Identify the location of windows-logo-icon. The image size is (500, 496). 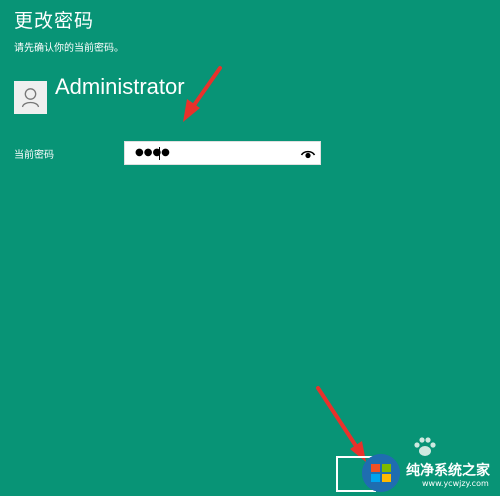
(381, 473).